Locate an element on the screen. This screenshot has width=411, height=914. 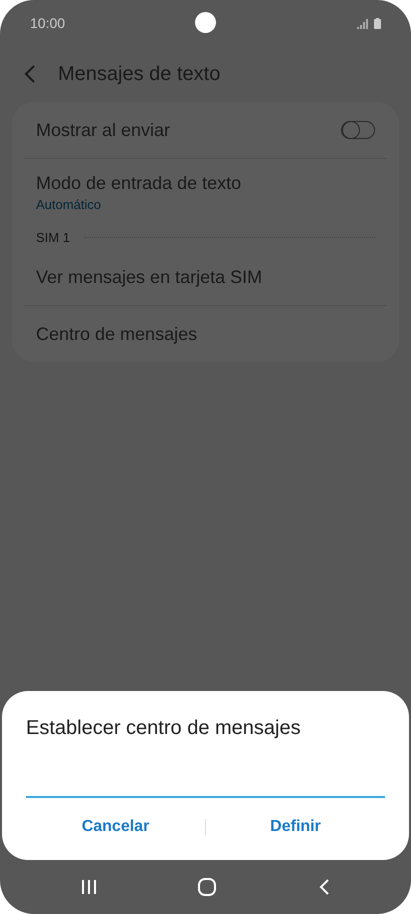
battery-icon is located at coordinates (377, 23).